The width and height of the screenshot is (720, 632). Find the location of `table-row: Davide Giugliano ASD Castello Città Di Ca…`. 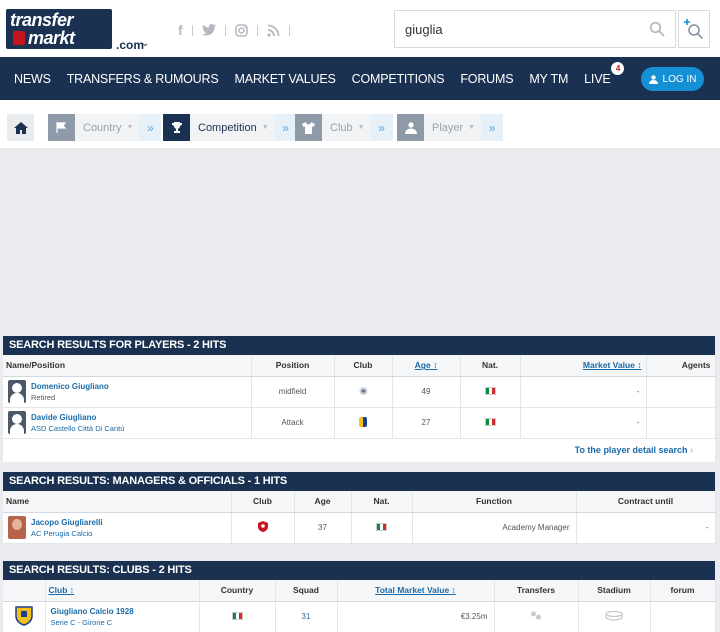

table-row: Davide Giugliano ASD Castello Città Di Ca… is located at coordinates (359, 423).